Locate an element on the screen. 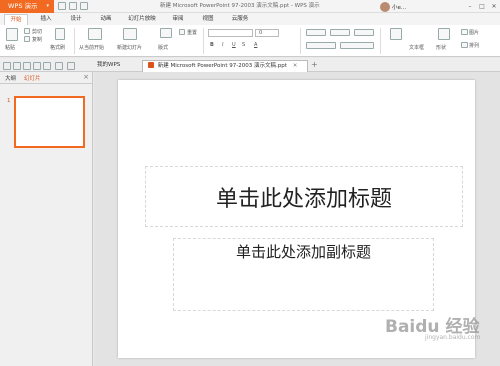  text-box-icon is located at coordinates (396, 34).